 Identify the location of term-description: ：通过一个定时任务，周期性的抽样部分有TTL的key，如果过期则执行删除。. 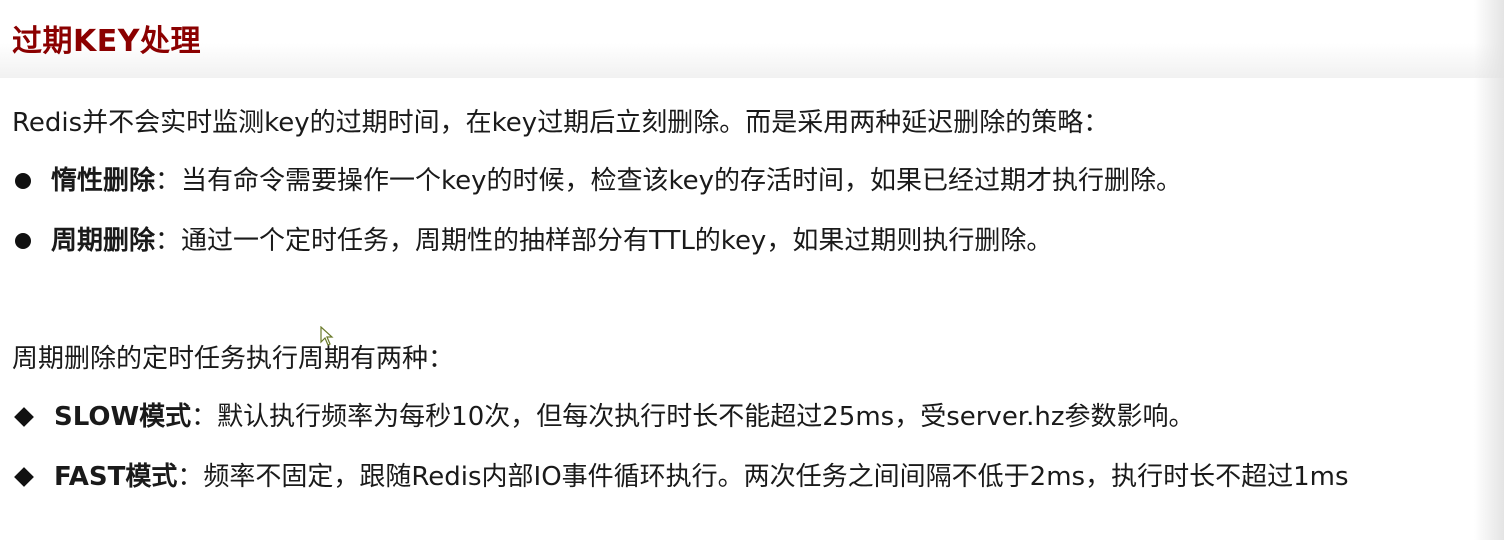
(604, 241).